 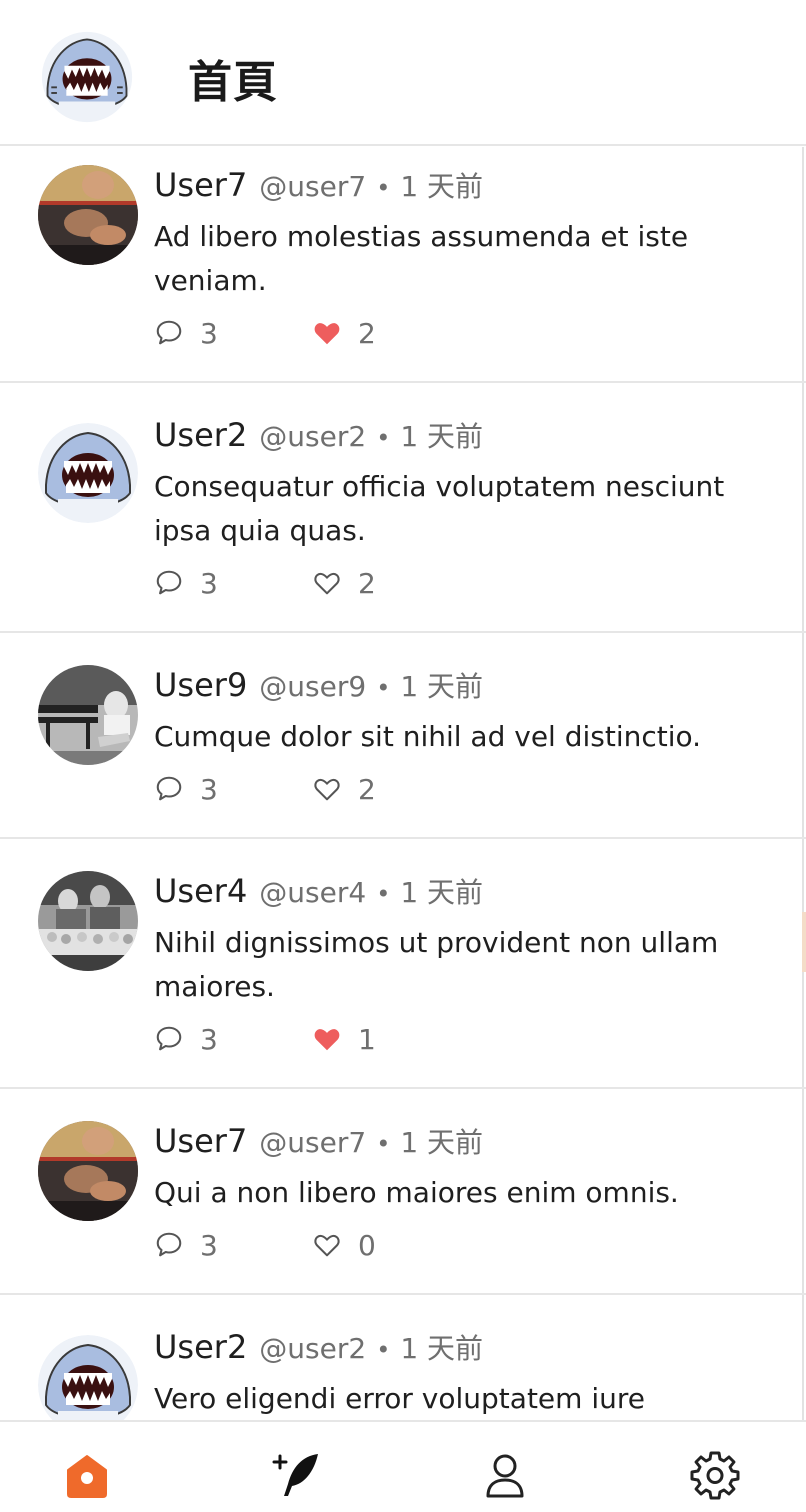 What do you see at coordinates (344, 1039) in the screenshot?
I see `like-button: 1` at bounding box center [344, 1039].